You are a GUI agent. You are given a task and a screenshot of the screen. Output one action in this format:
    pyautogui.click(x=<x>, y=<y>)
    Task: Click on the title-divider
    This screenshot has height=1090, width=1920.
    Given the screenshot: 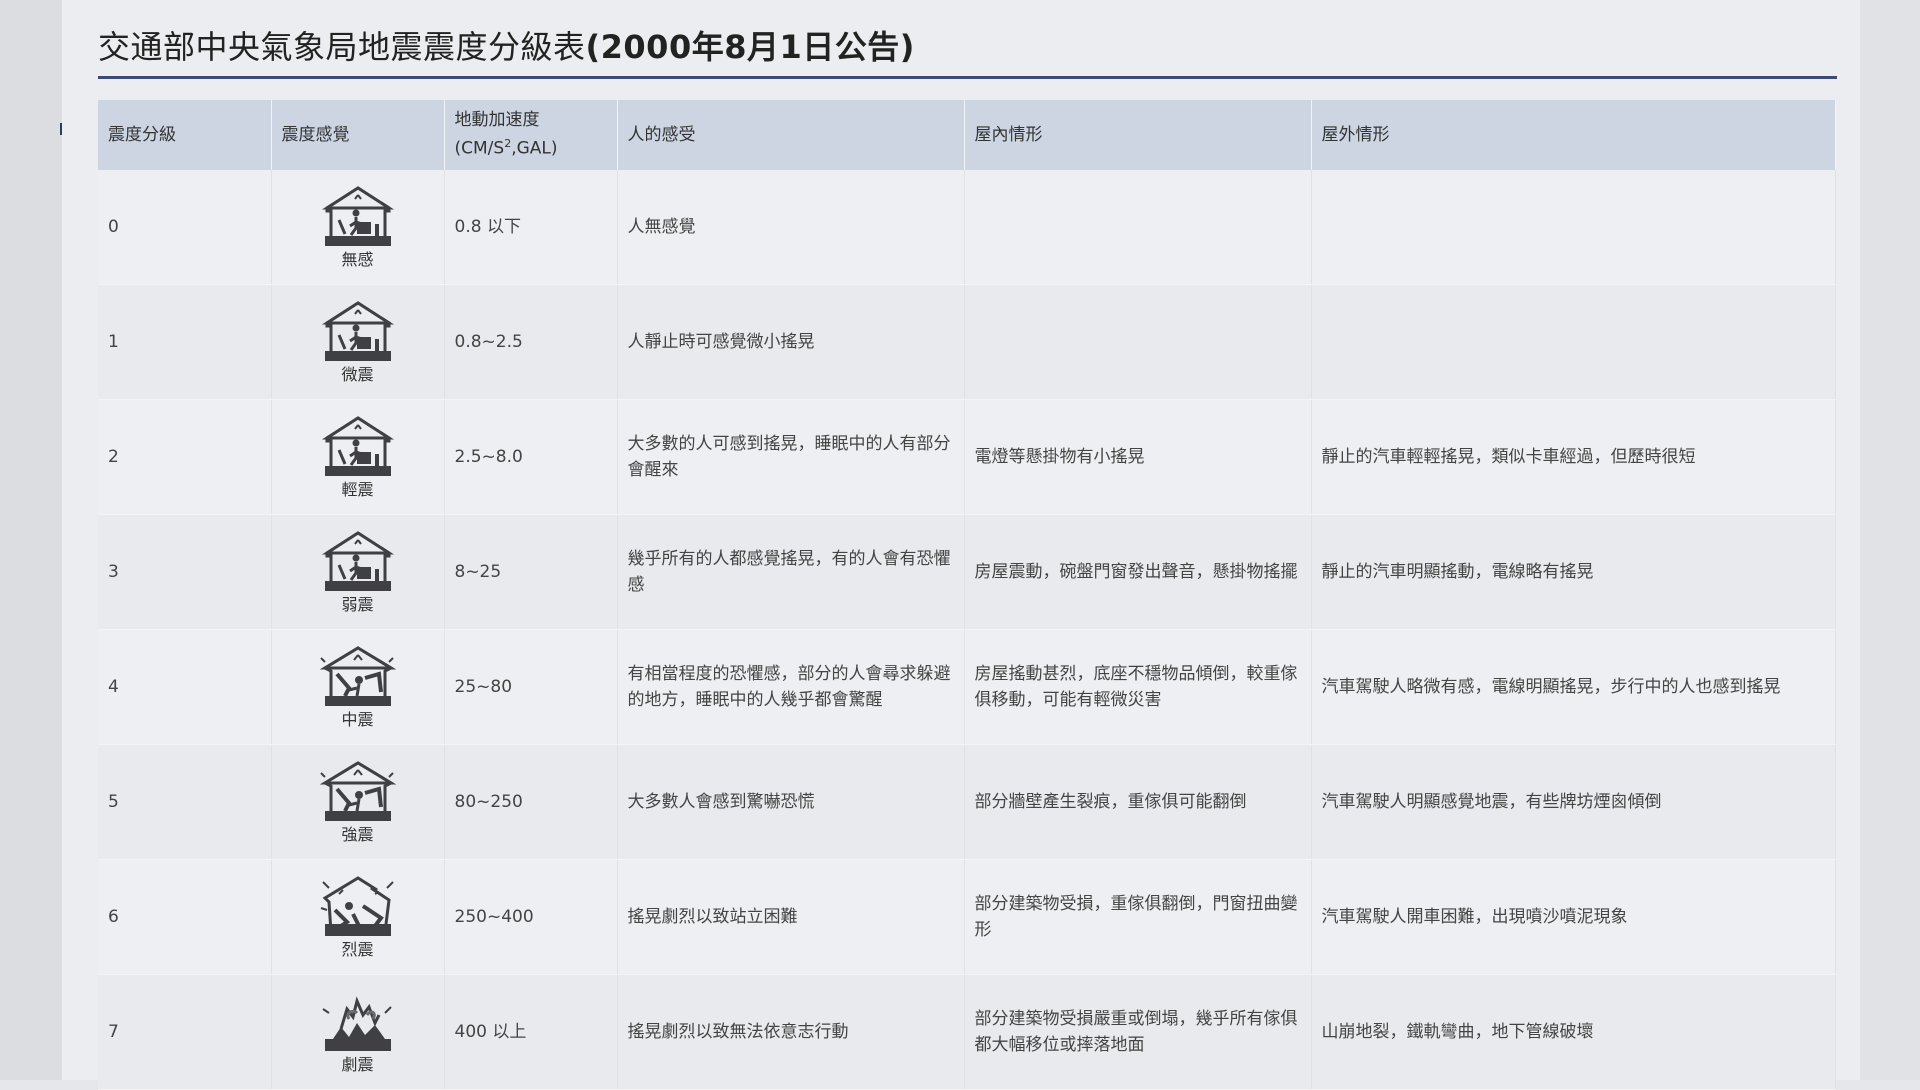 What is the action you would take?
    pyautogui.click(x=967, y=77)
    